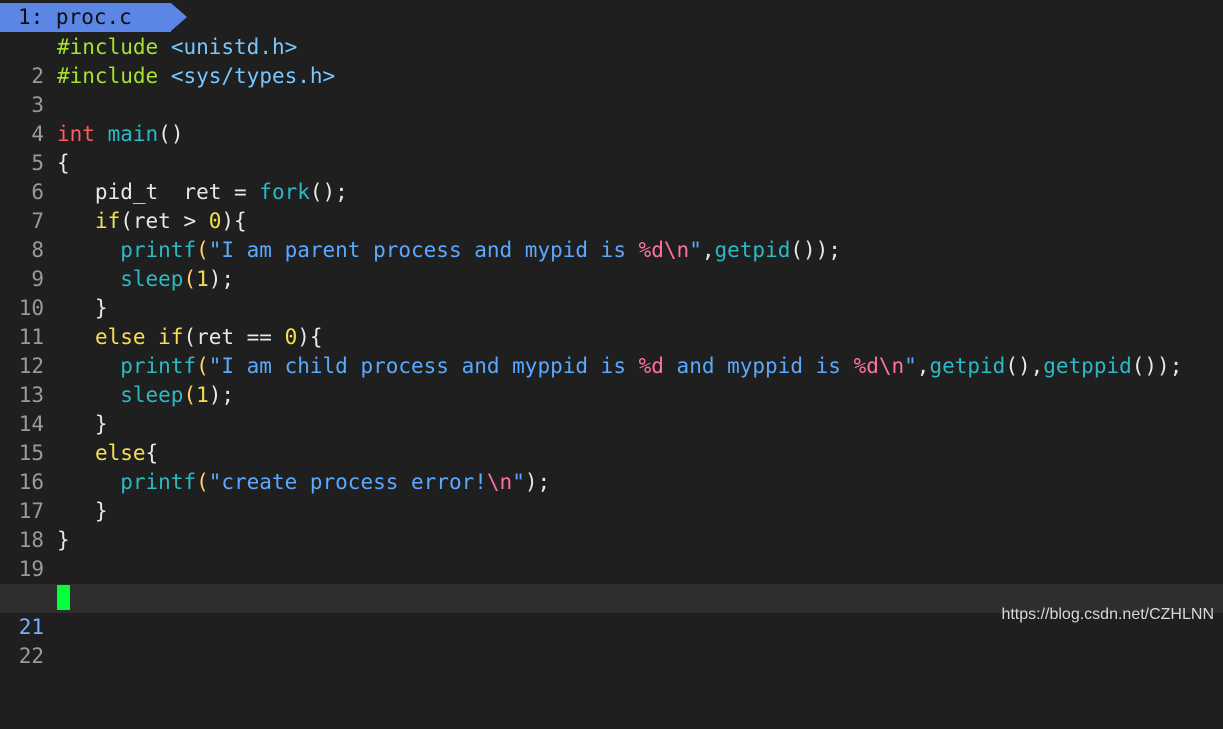 The width and height of the screenshot is (1223, 729). I want to click on code-line: 10 sleep(1);, so click(611, 292).